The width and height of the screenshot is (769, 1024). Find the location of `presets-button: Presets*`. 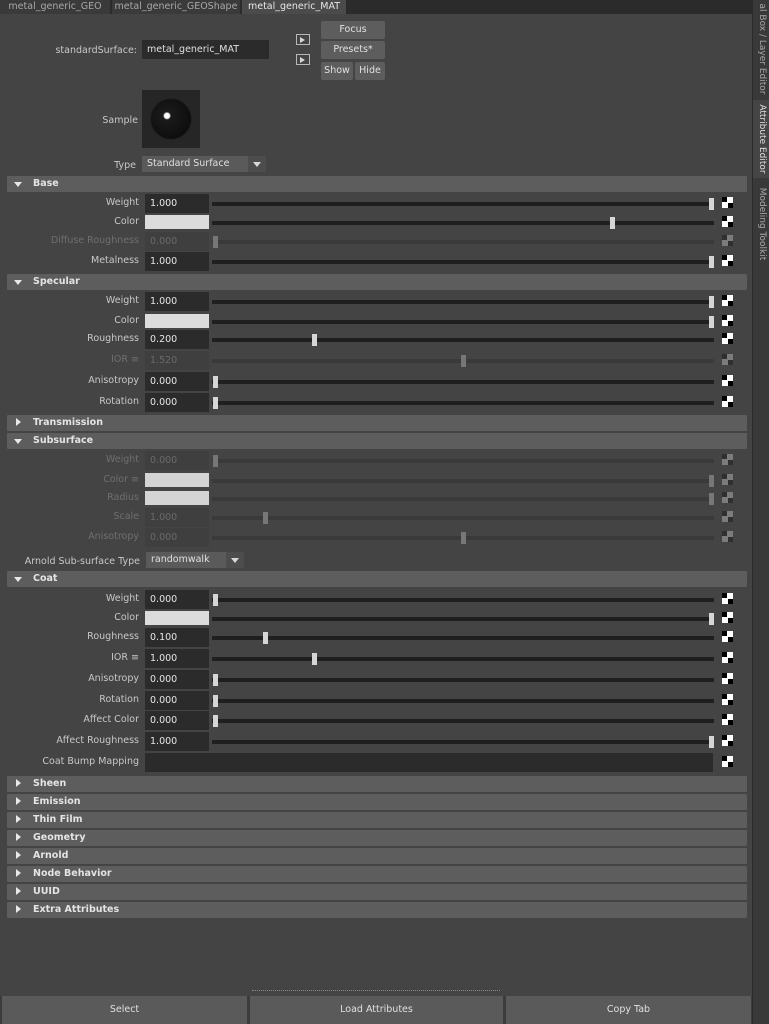

presets-button: Presets* is located at coordinates (353, 50).